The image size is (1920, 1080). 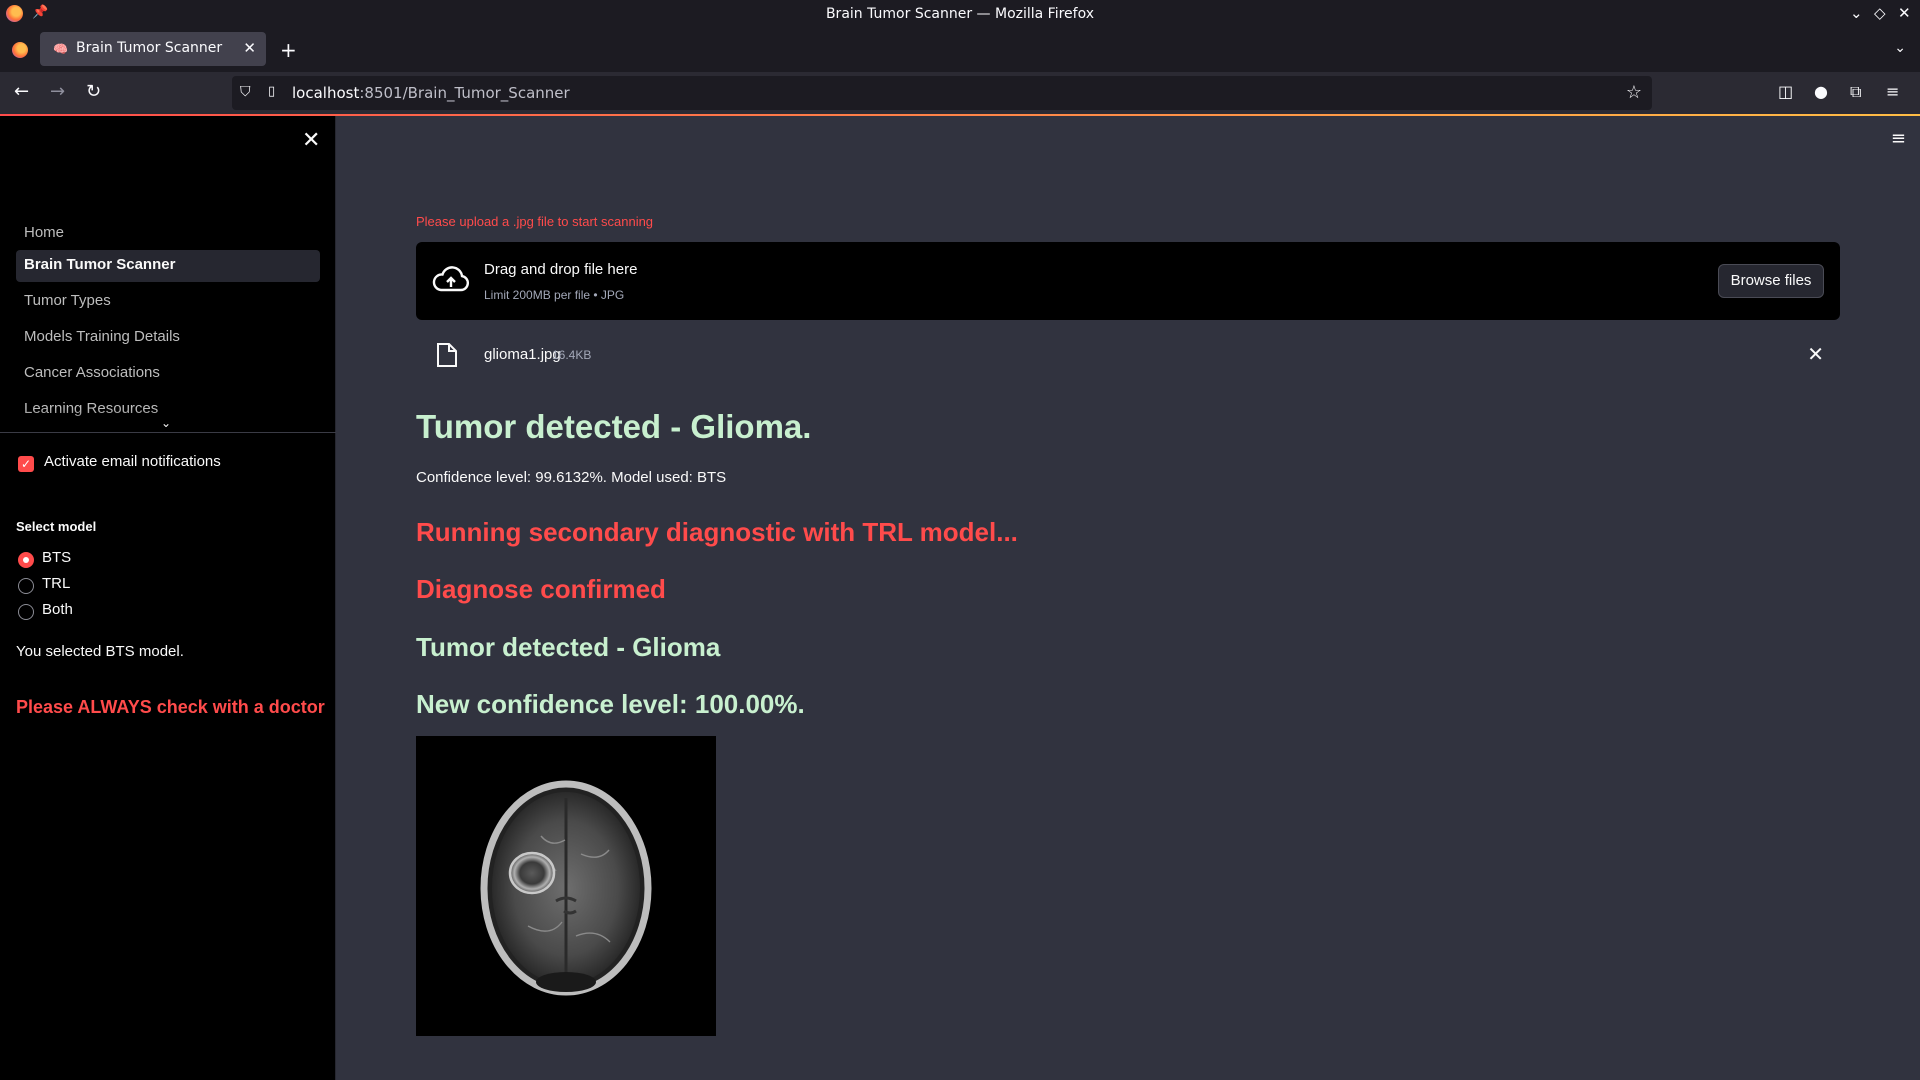 What do you see at coordinates (554, 295) in the screenshot?
I see `dropzone-limit: Limit 200MB per file • JPG` at bounding box center [554, 295].